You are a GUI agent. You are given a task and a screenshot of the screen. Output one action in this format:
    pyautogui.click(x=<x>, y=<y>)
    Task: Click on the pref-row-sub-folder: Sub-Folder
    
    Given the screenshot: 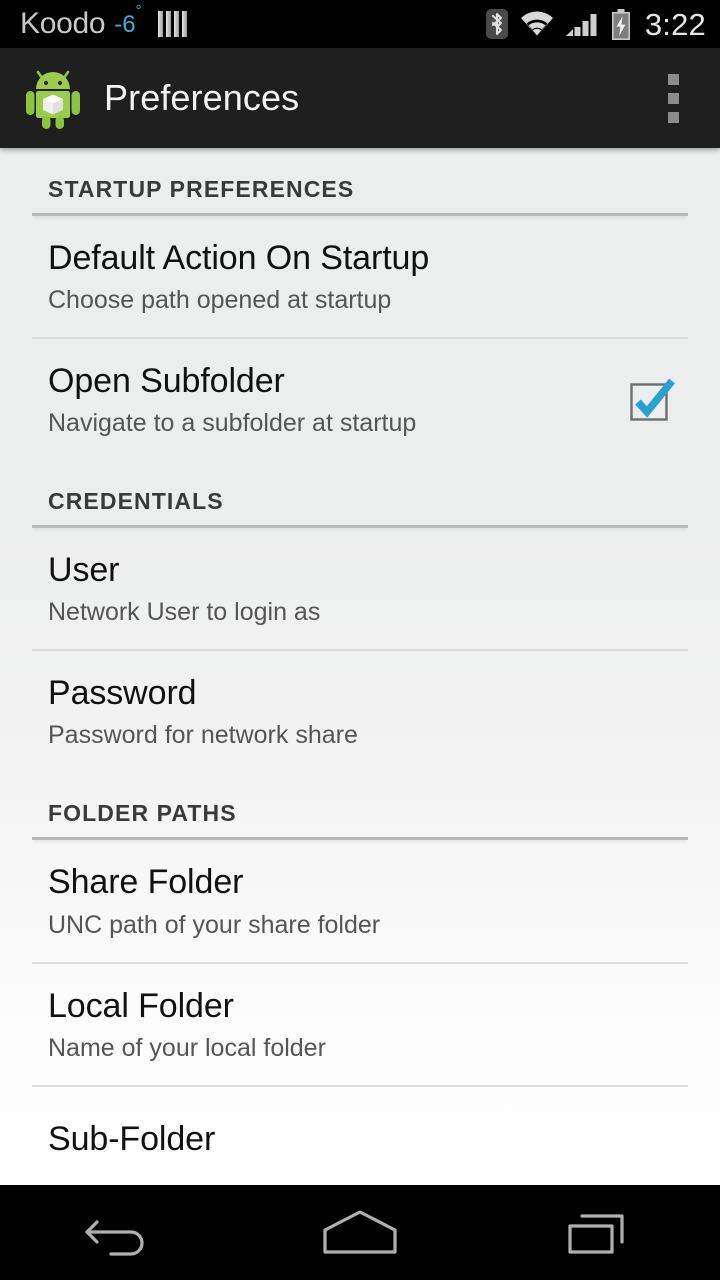 What is the action you would take?
    pyautogui.click(x=360, y=1136)
    